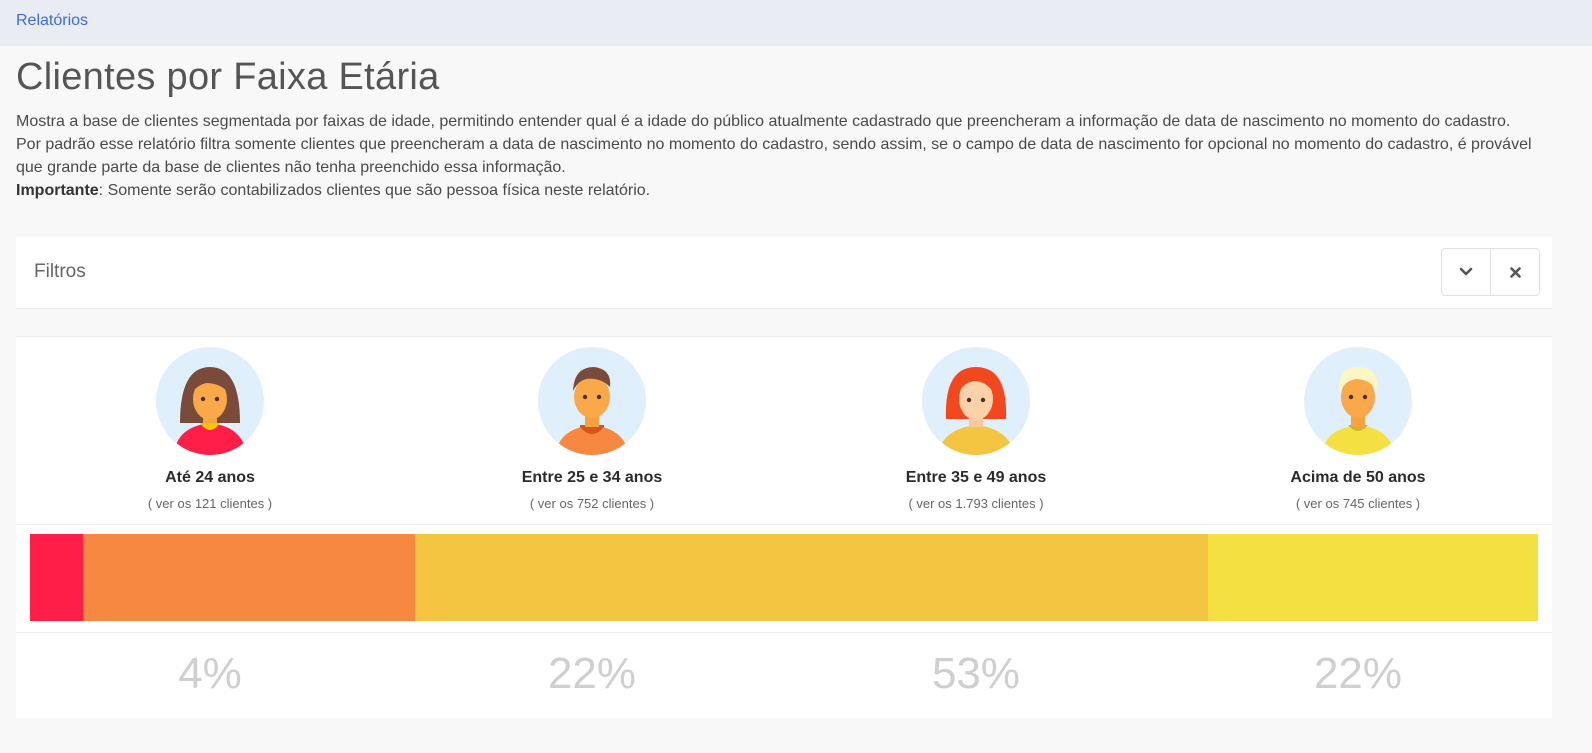  Describe the element at coordinates (592, 401) in the screenshot. I see `young-man-icon` at that location.